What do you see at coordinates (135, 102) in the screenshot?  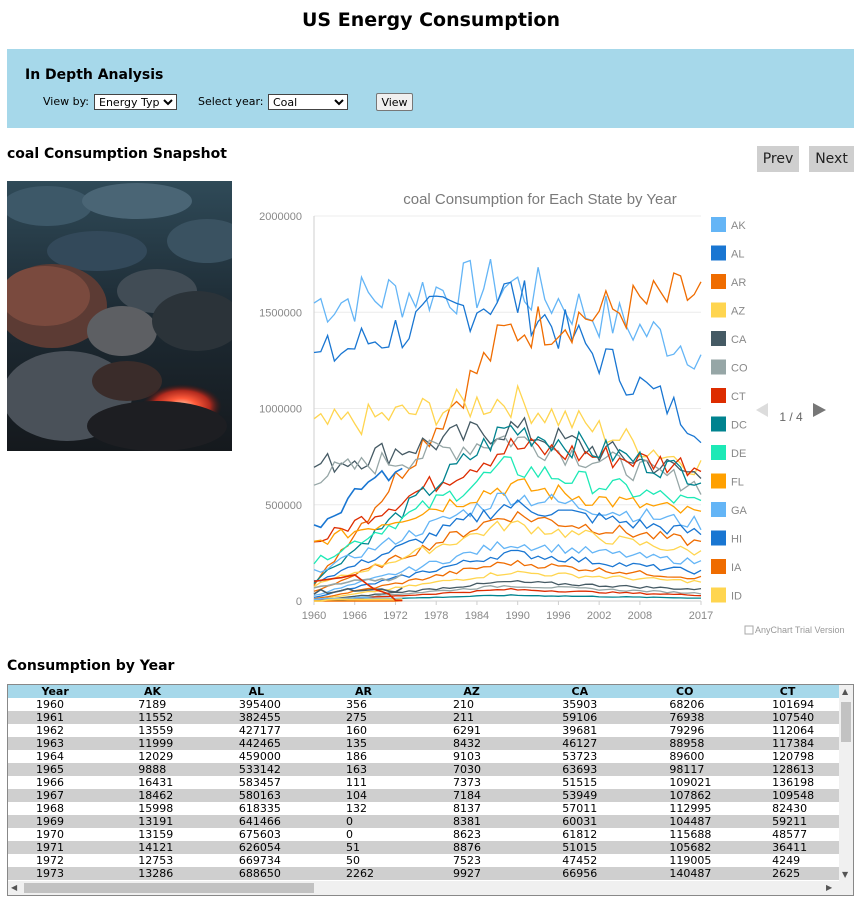 I see `view-by-select: Energy Type` at bounding box center [135, 102].